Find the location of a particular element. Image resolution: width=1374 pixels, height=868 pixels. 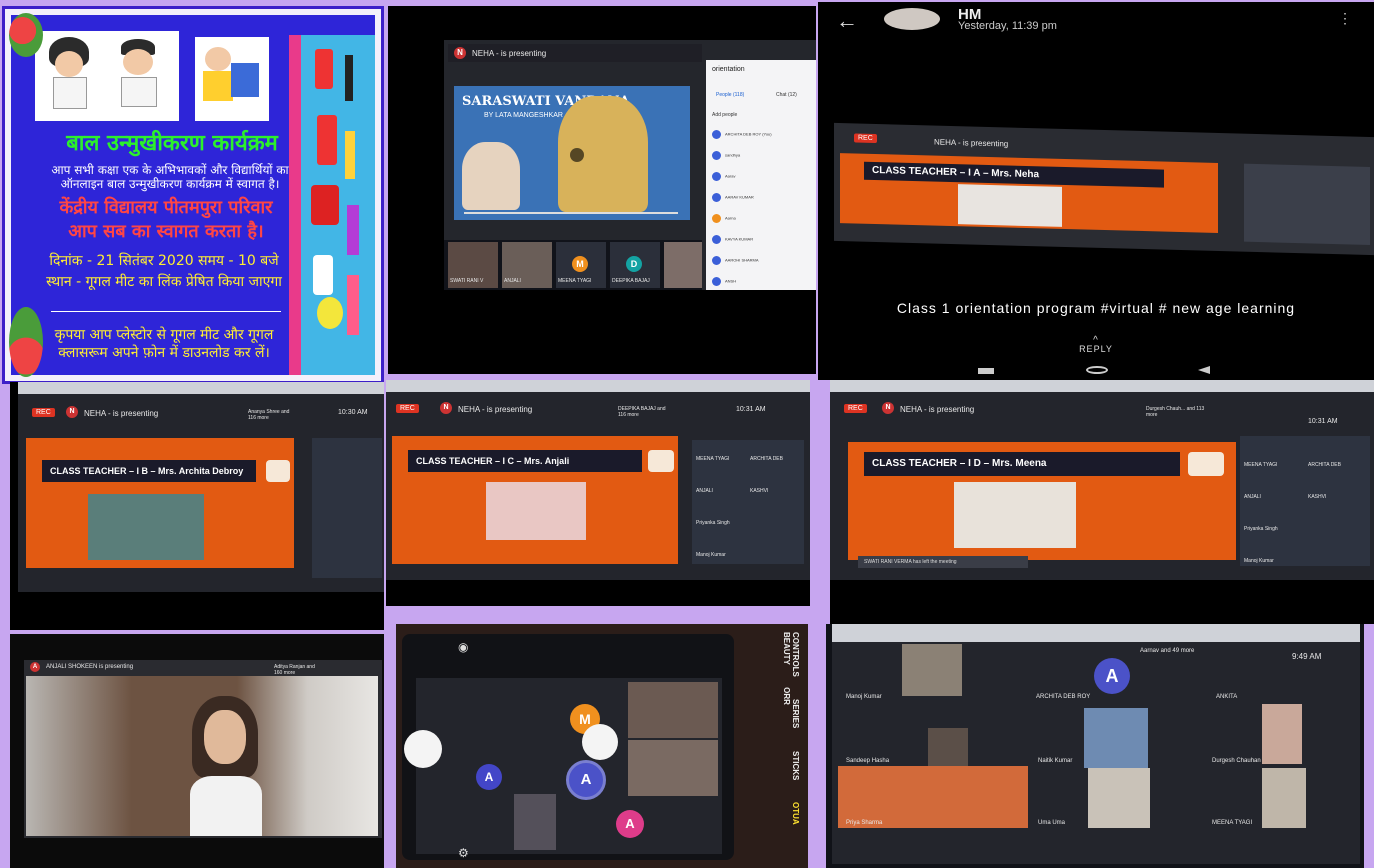

student-illustration is located at coordinates (232, 79).